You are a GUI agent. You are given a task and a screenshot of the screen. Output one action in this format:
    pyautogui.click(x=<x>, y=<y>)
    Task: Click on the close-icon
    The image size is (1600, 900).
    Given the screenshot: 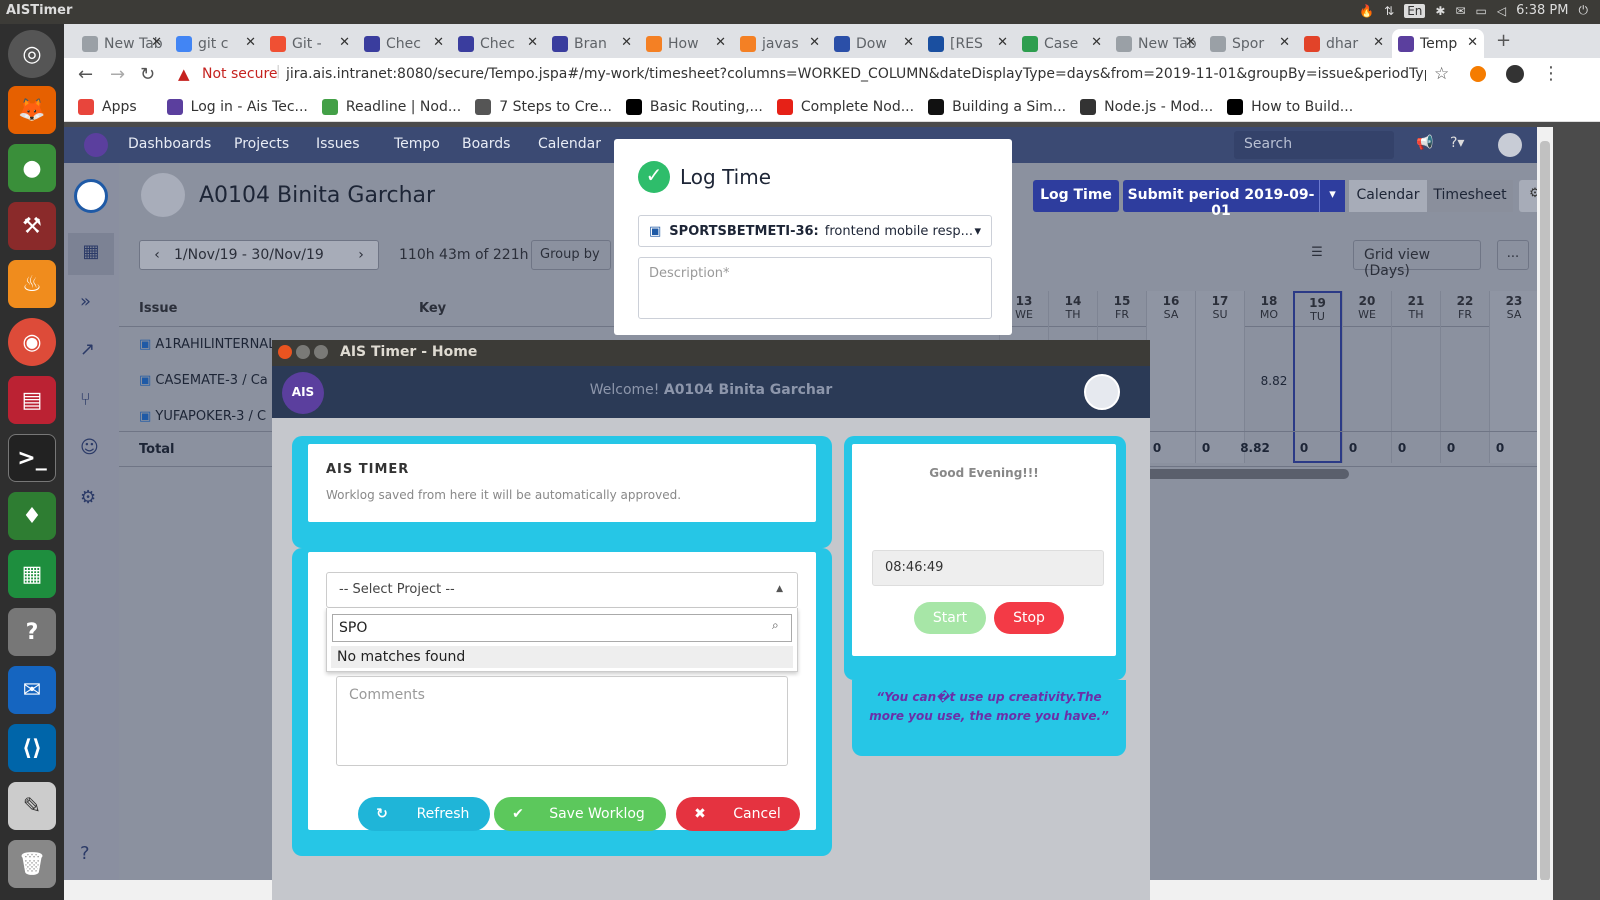 What is the action you would take?
    pyautogui.click(x=285, y=352)
    